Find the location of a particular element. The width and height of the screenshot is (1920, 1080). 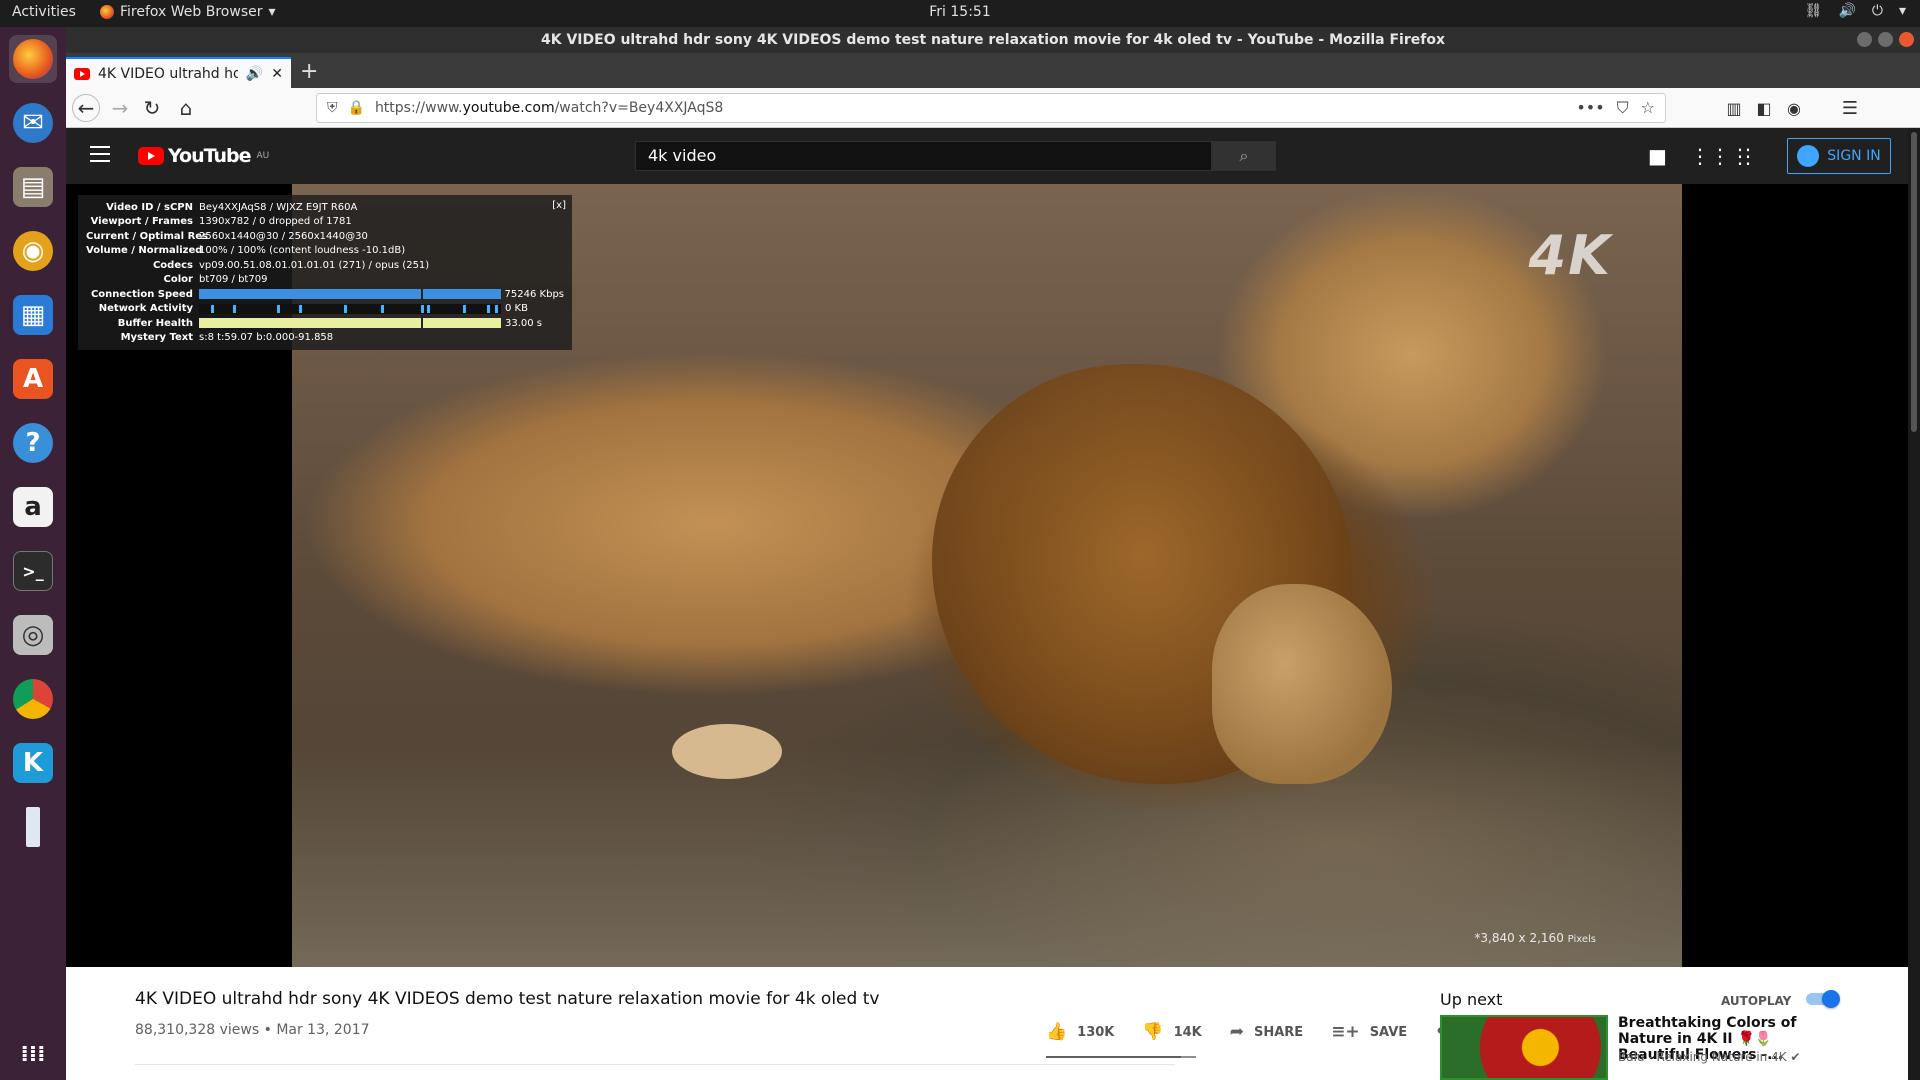

youtube-logo: YouTube AU is located at coordinates (203, 156).